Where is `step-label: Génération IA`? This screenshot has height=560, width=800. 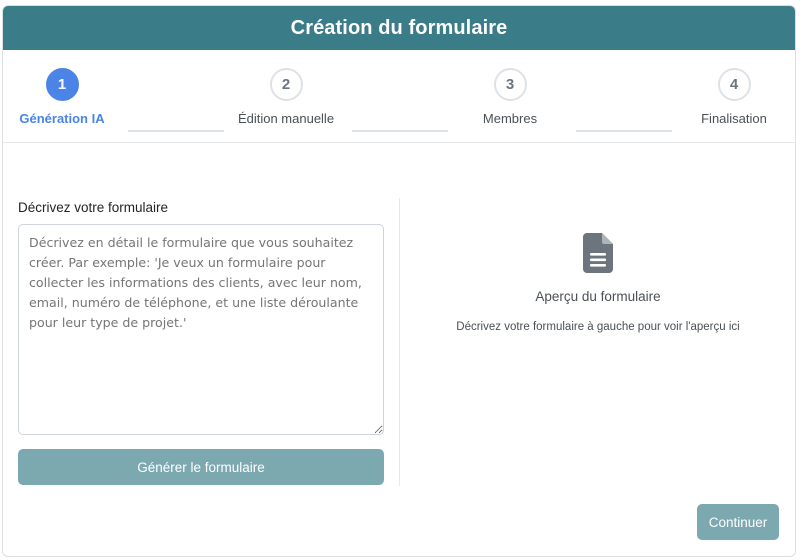 step-label: Génération IA is located at coordinates (62, 118).